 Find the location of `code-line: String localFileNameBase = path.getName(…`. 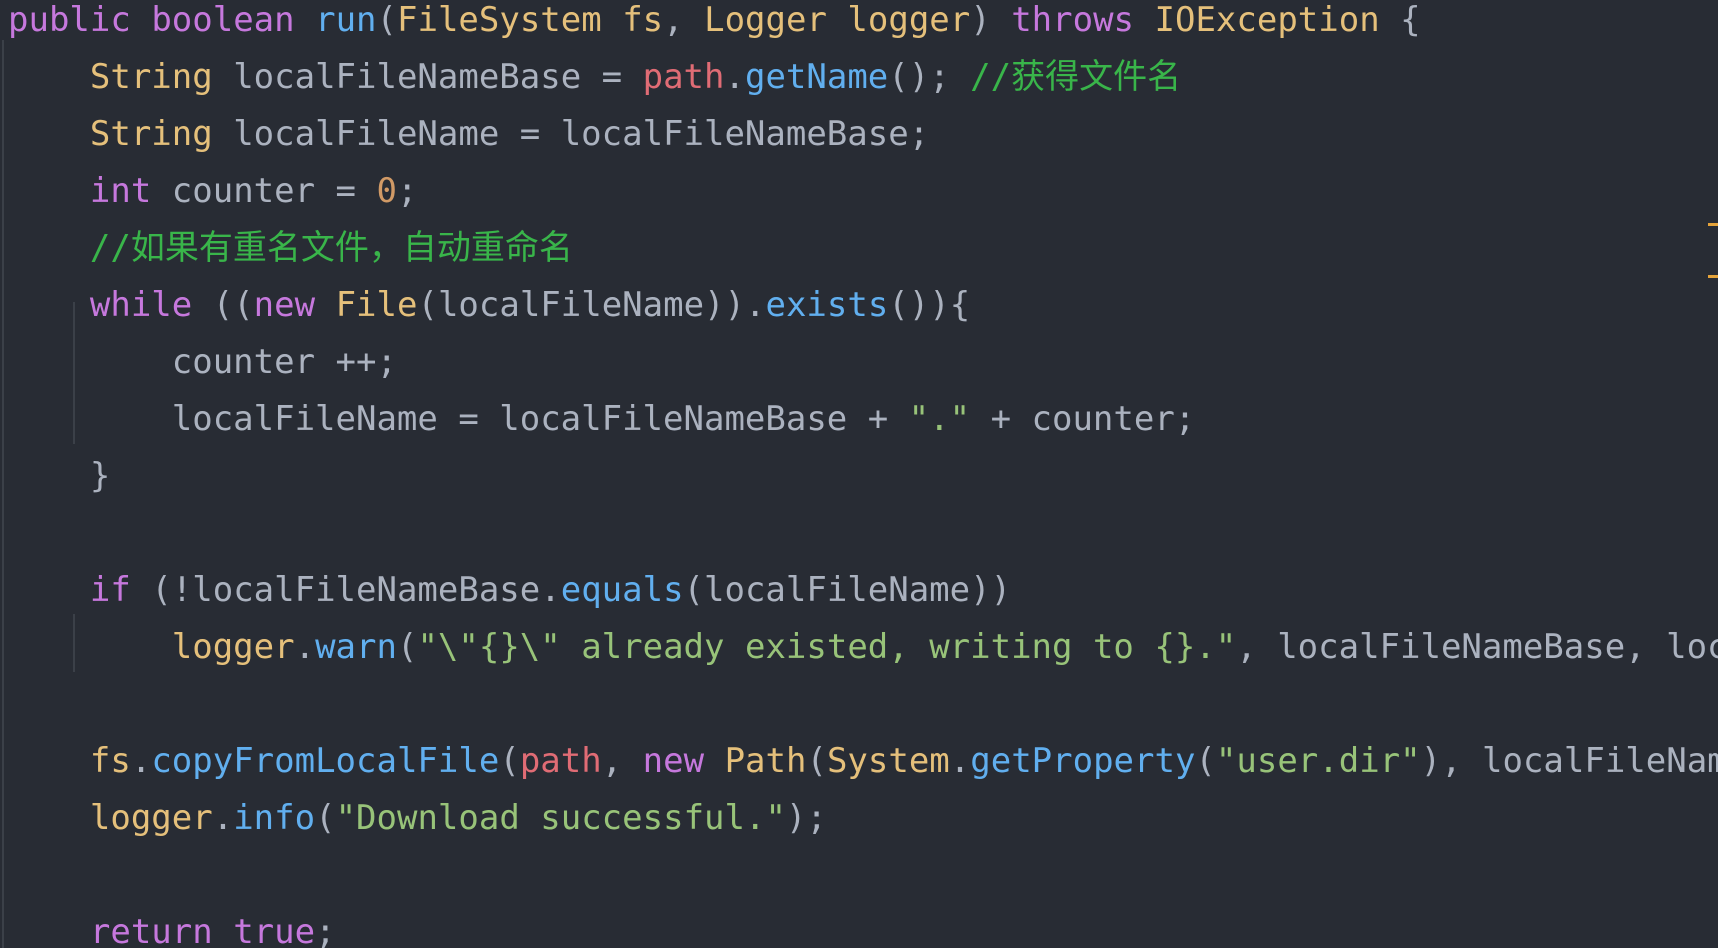

code-line: String localFileNameBase = path.getName(… is located at coordinates (594, 77).